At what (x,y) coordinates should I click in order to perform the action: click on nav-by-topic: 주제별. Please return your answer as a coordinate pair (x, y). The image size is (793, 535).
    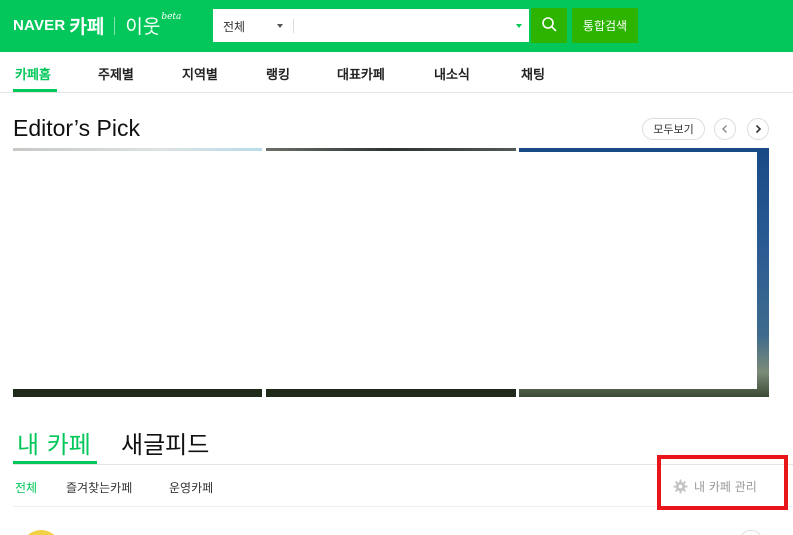
    Looking at the image, I should click on (116, 73).